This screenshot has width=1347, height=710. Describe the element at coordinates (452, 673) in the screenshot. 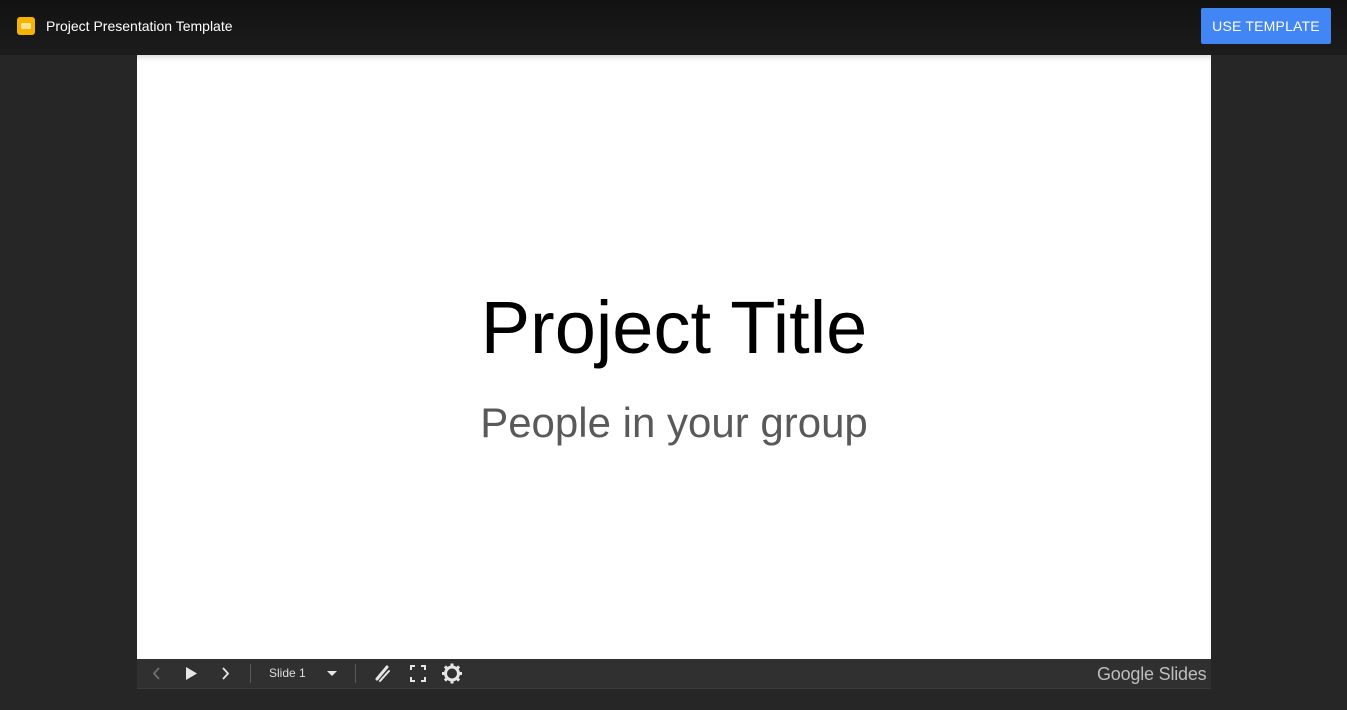

I see `gear-icon` at that location.